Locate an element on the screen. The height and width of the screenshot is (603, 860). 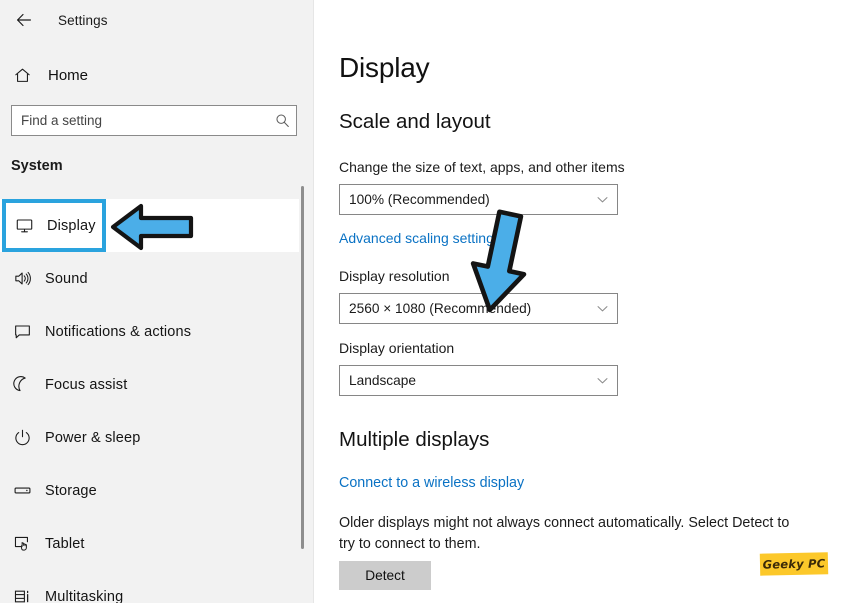
sidebar-section-label: System is located at coordinates (37, 166).